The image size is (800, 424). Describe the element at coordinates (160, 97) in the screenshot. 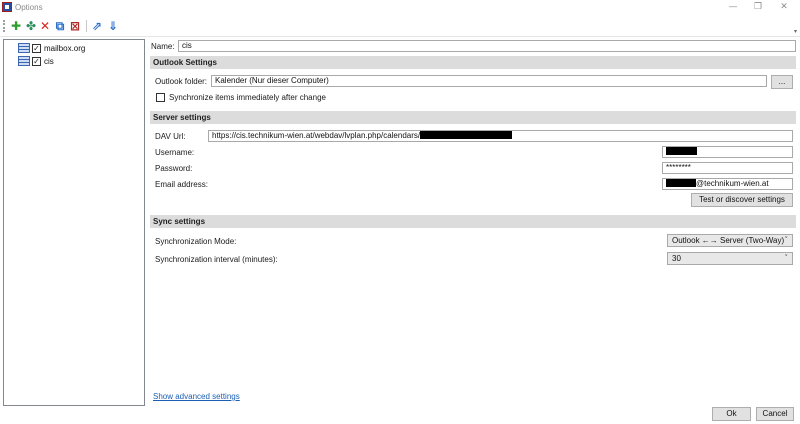

I see `sync-immediately-checkbox` at that location.